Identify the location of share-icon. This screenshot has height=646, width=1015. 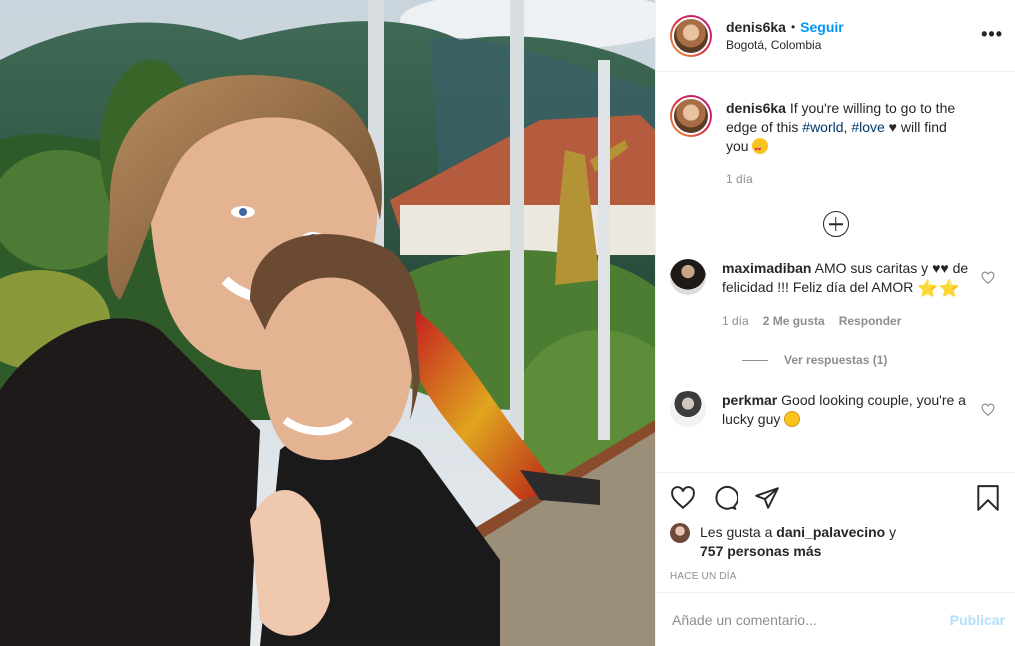
(767, 498).